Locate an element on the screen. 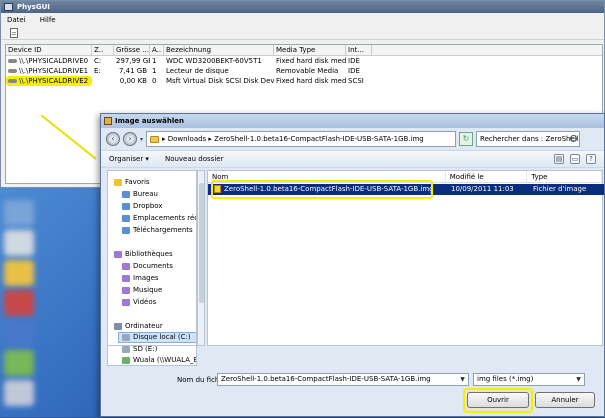 The height and width of the screenshot is (418, 605). open-button: Ouvrir is located at coordinates (498, 400).